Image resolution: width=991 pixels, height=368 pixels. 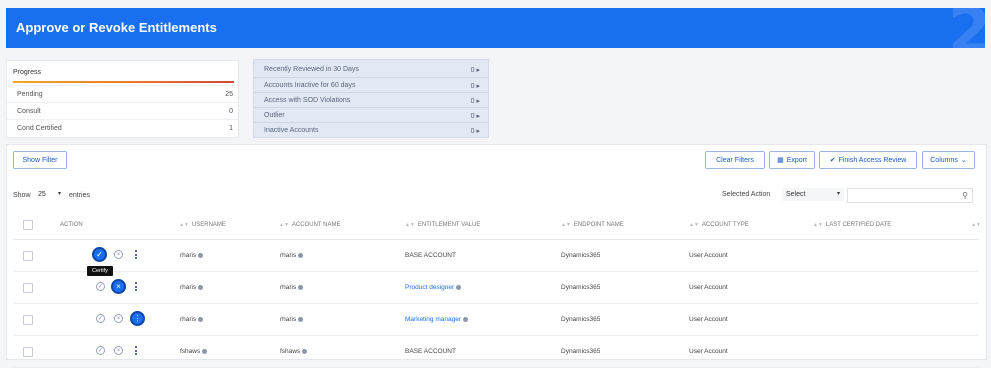 I want to click on review-filter-sod-violations: Access with SOD Violations 0 ▸, so click(x=371, y=100).